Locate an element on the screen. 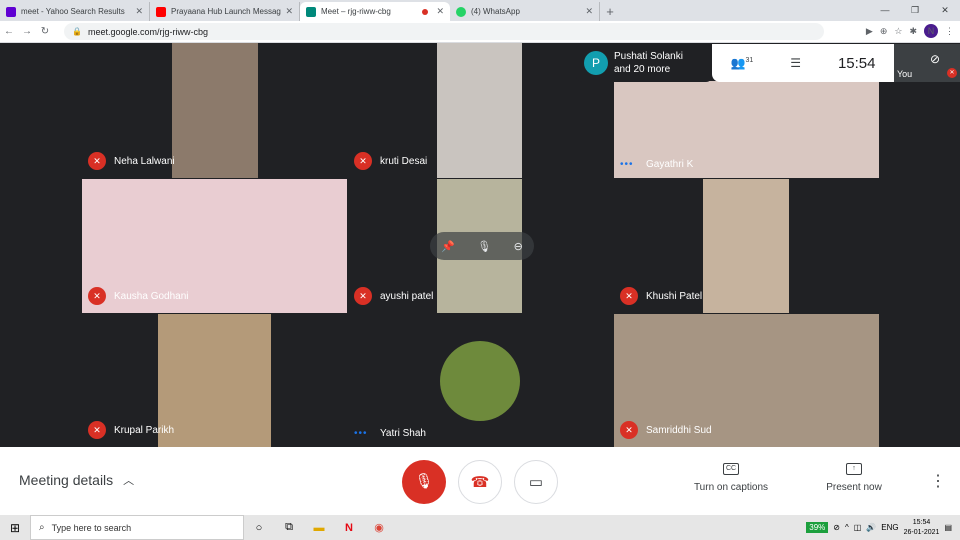  lang-label: ENG is located at coordinates (889, 527).